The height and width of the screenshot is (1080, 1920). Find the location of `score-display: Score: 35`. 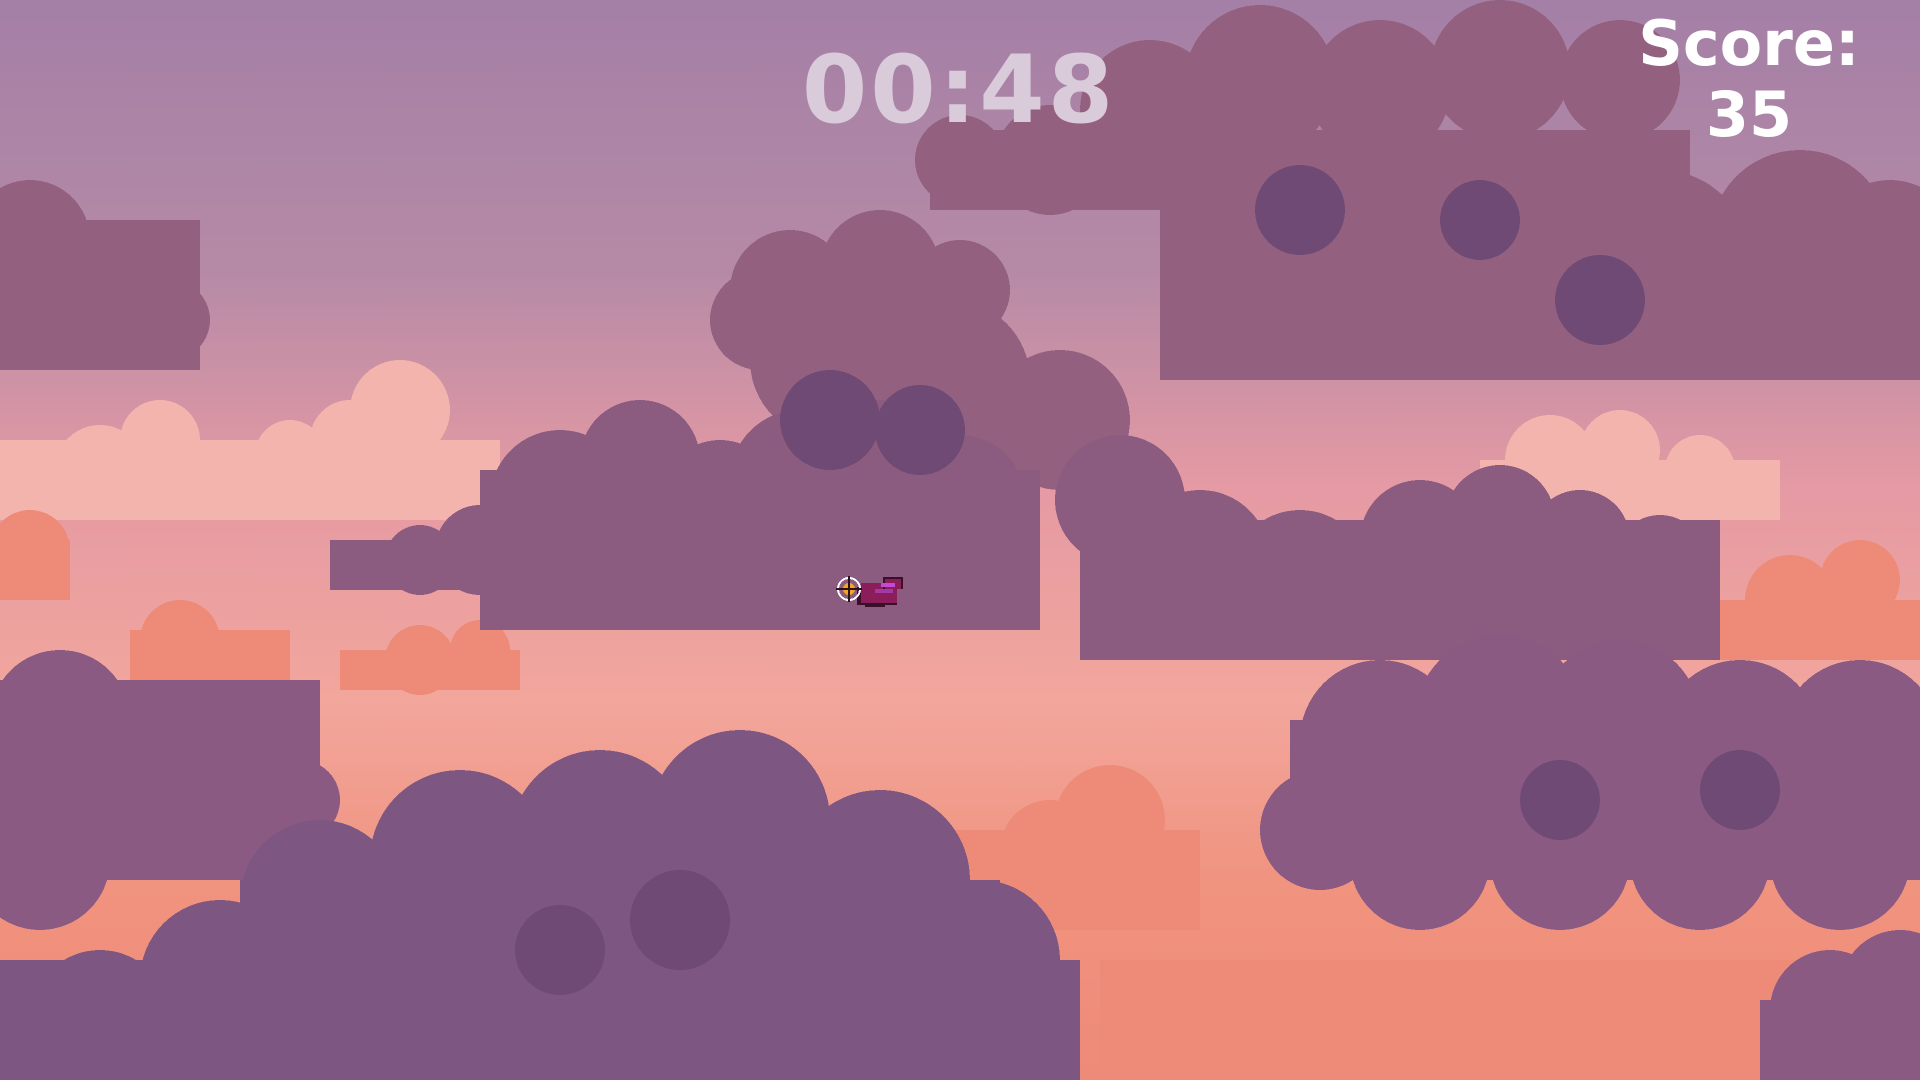

score-display: Score: 35 is located at coordinates (1749, 79).